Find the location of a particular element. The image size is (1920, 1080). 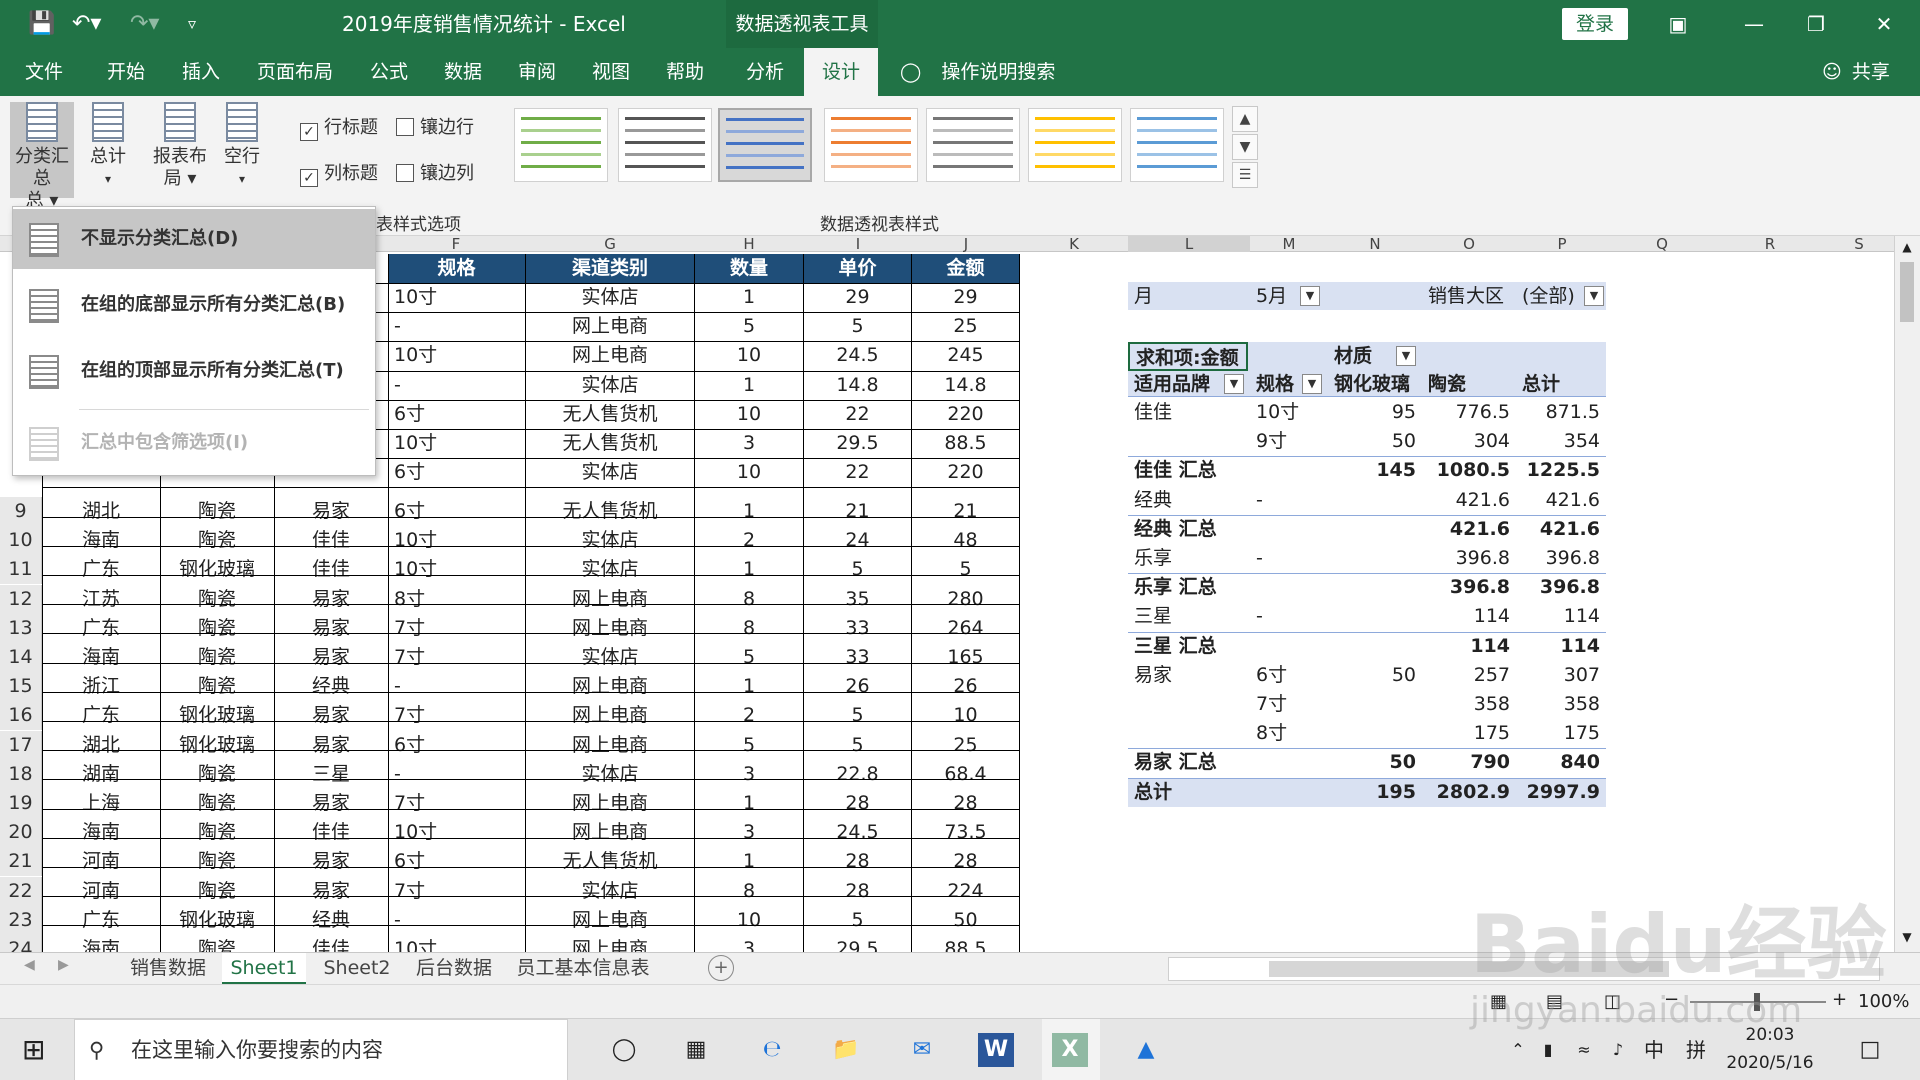

table-cell: 广东 is located at coordinates (101, 628).